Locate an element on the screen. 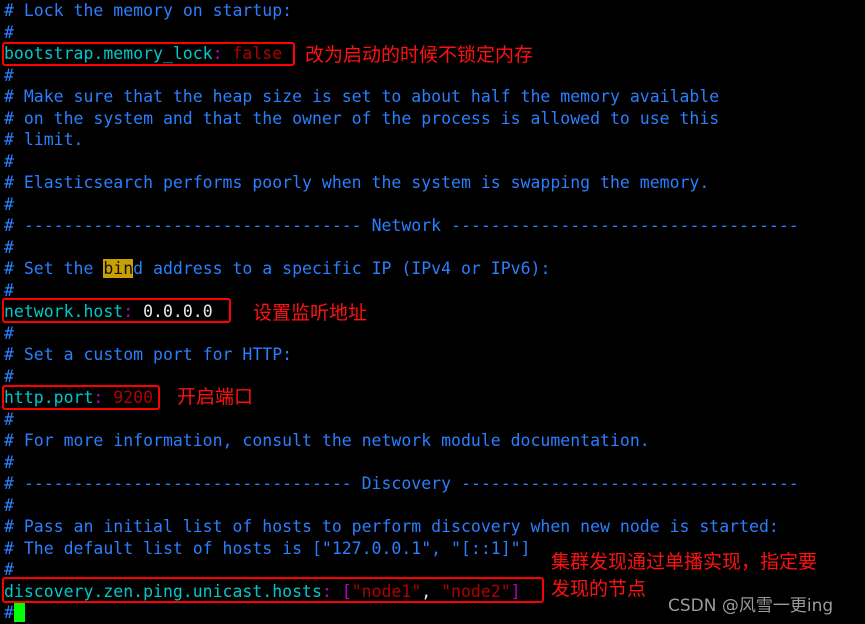  code-line-14: # is located at coordinates (9, 291).